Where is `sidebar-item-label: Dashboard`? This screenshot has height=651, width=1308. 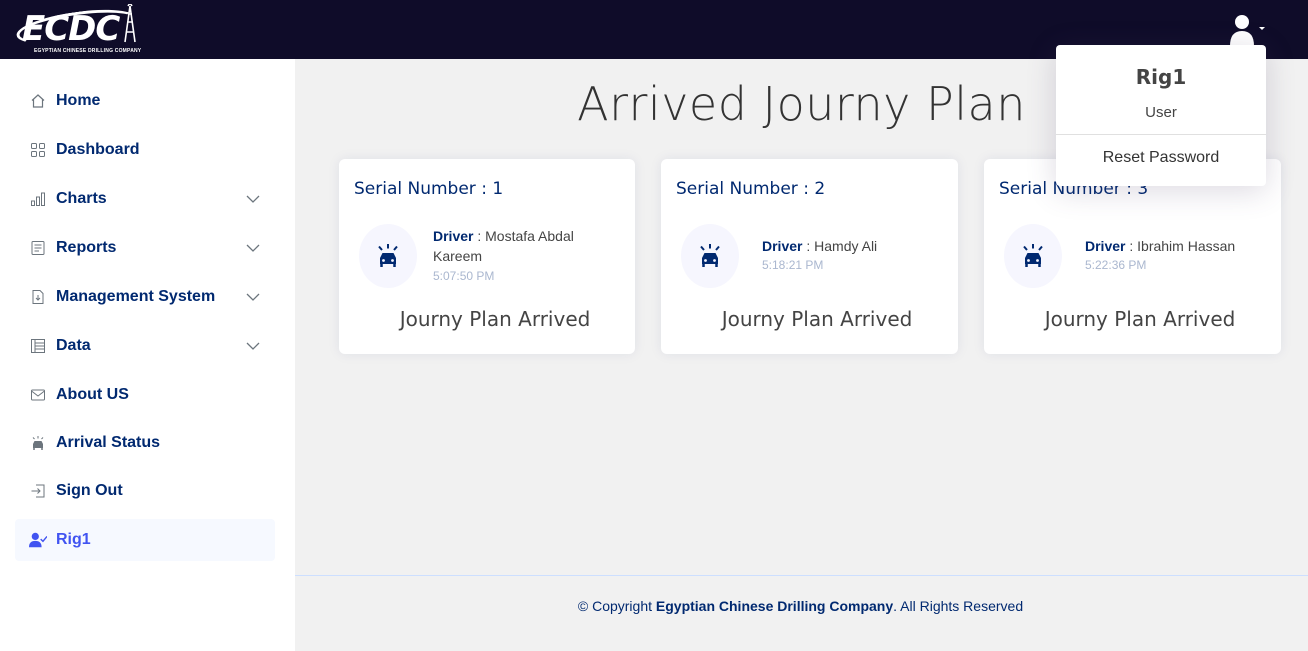 sidebar-item-label: Dashboard is located at coordinates (98, 149).